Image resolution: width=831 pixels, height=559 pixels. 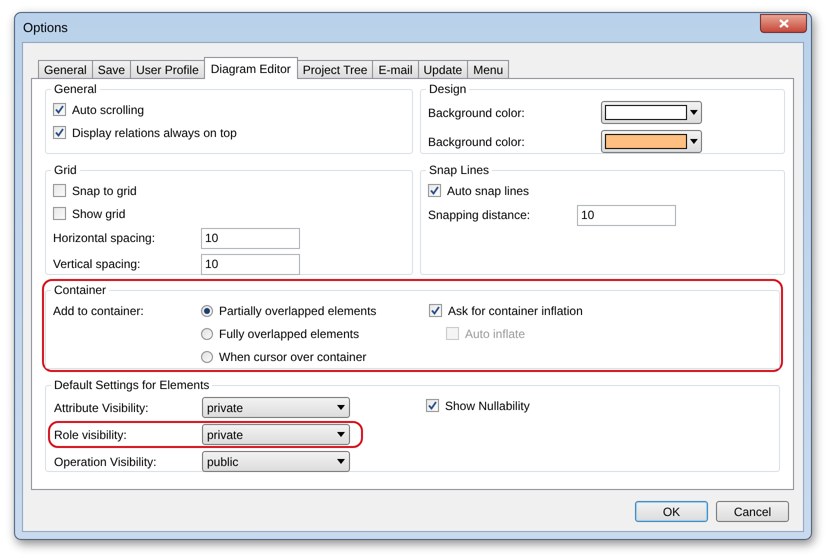 What do you see at coordinates (108, 110) in the screenshot?
I see `checkbox-label: Auto scrolling` at bounding box center [108, 110].